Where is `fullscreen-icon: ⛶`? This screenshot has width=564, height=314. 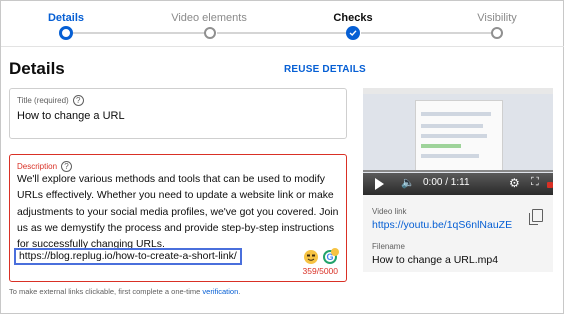 fullscreen-icon: ⛶ is located at coordinates (535, 182).